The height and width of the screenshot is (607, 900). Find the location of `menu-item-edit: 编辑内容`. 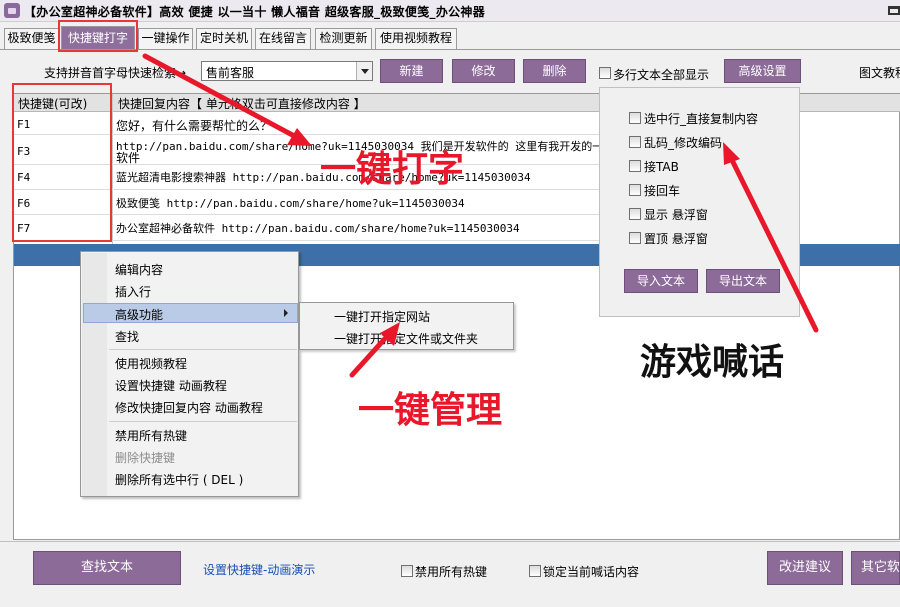

menu-item-edit: 编辑内容 is located at coordinates (139, 269).